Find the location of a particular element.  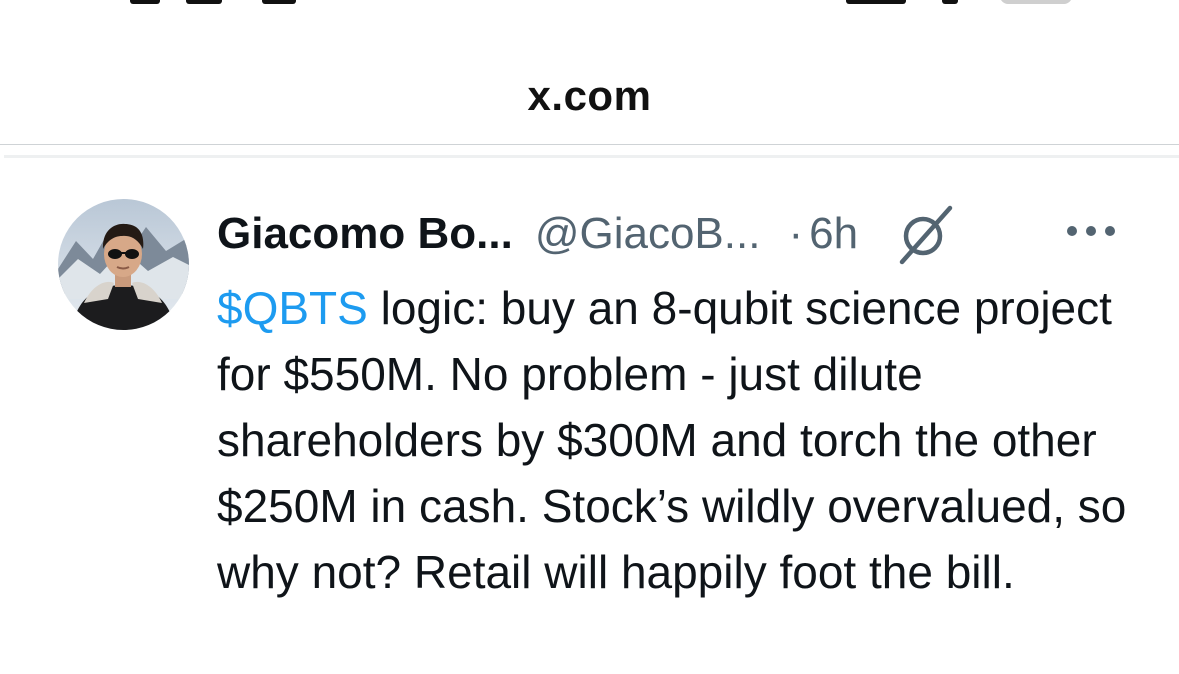

more-icon is located at coordinates (1091, 231).